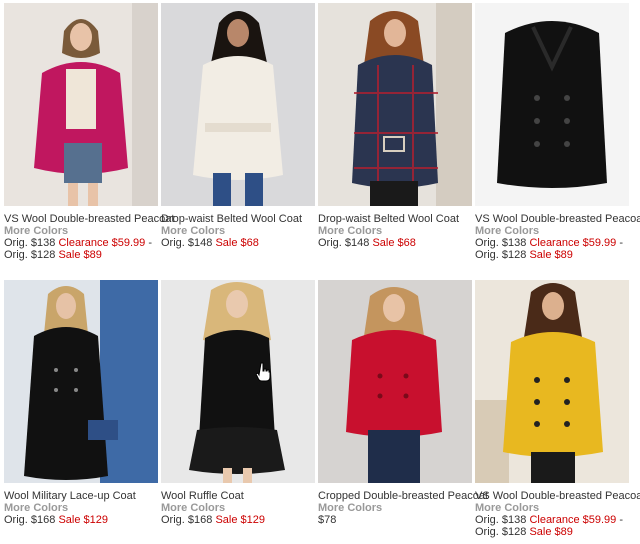  I want to click on product-title: Wool Ruffle Coat, so click(239, 496).